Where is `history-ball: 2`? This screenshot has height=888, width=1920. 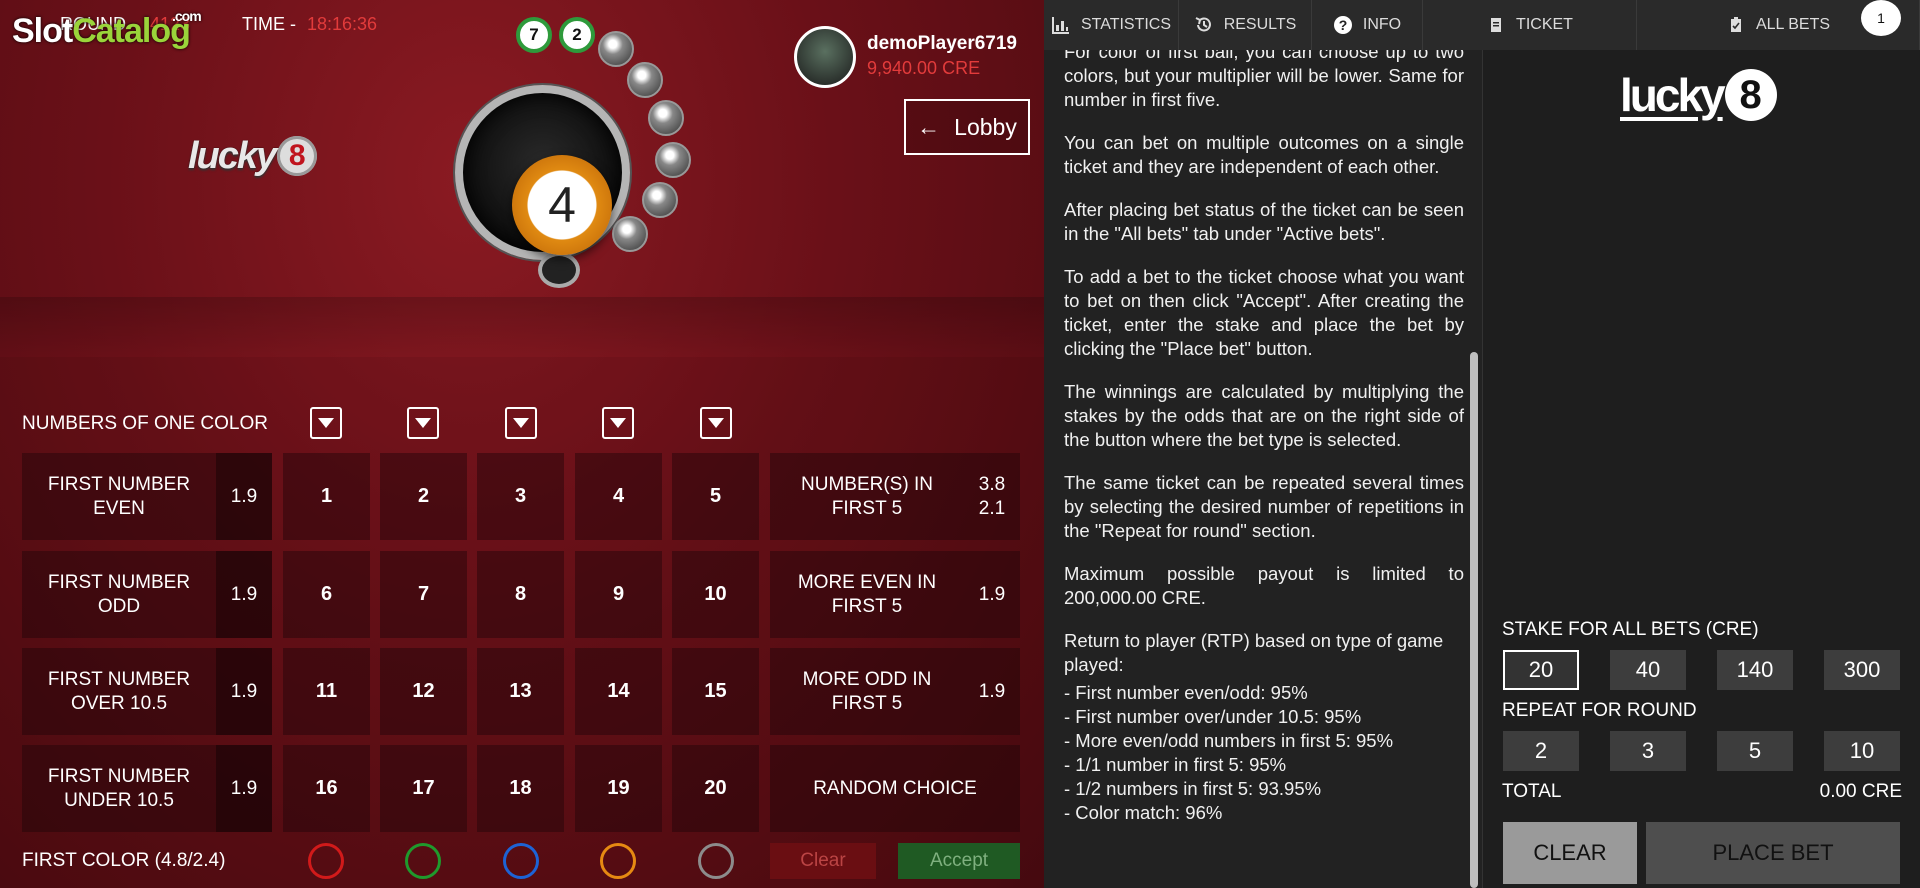
history-ball: 2 is located at coordinates (577, 35).